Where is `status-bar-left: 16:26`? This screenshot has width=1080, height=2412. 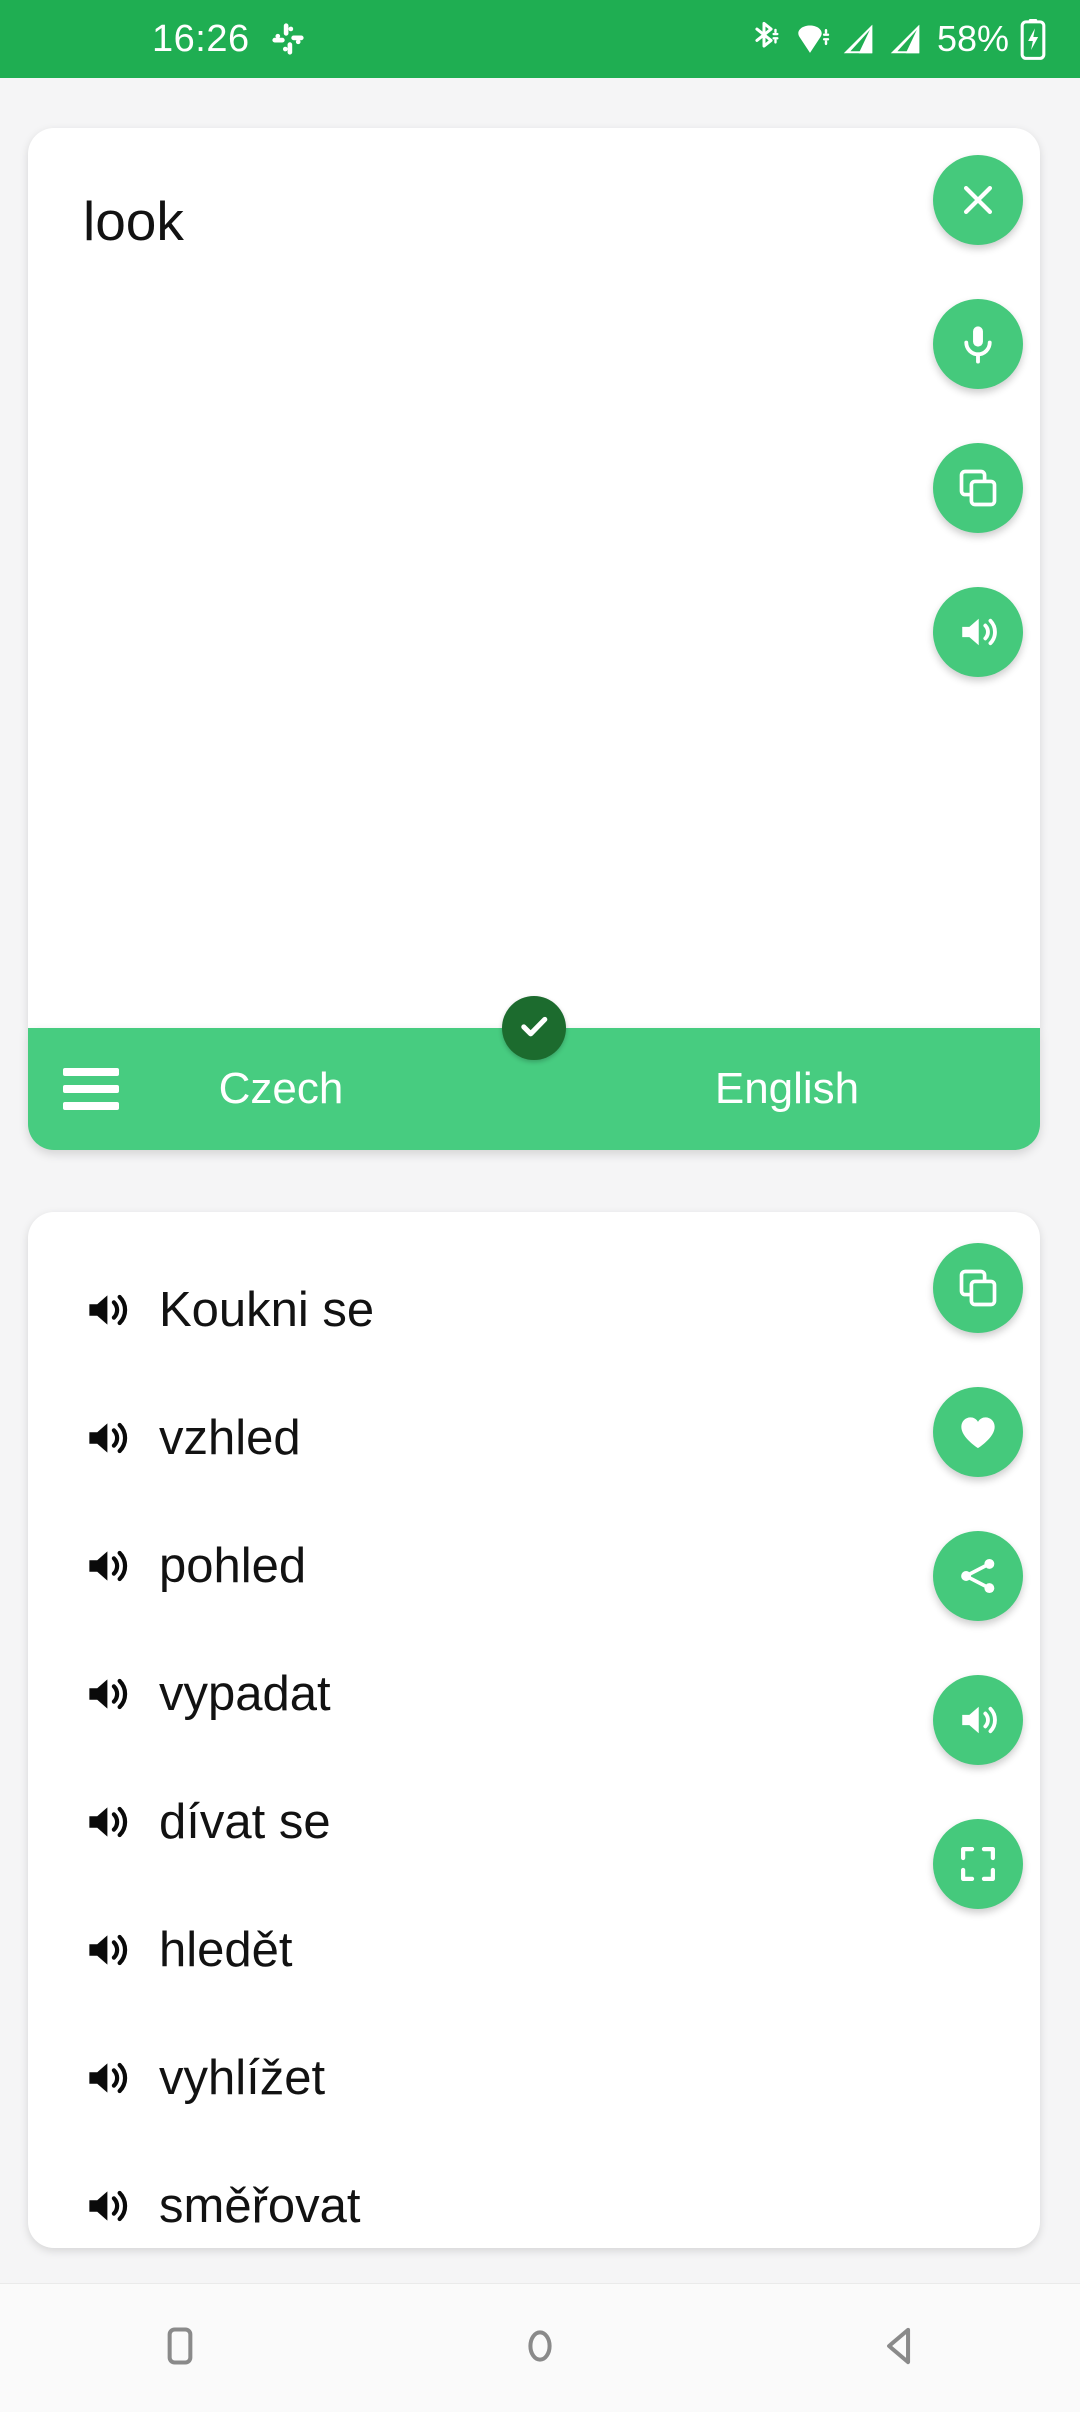
status-bar-left: 16:26 is located at coordinates (229, 39).